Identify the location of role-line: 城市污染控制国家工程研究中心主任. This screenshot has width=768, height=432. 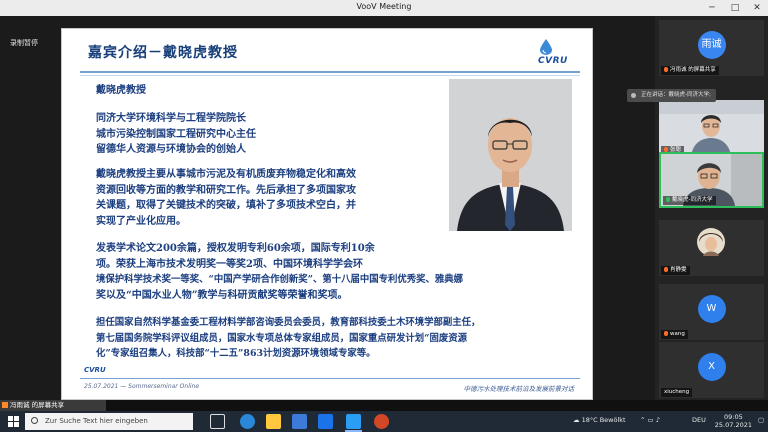
(176, 134).